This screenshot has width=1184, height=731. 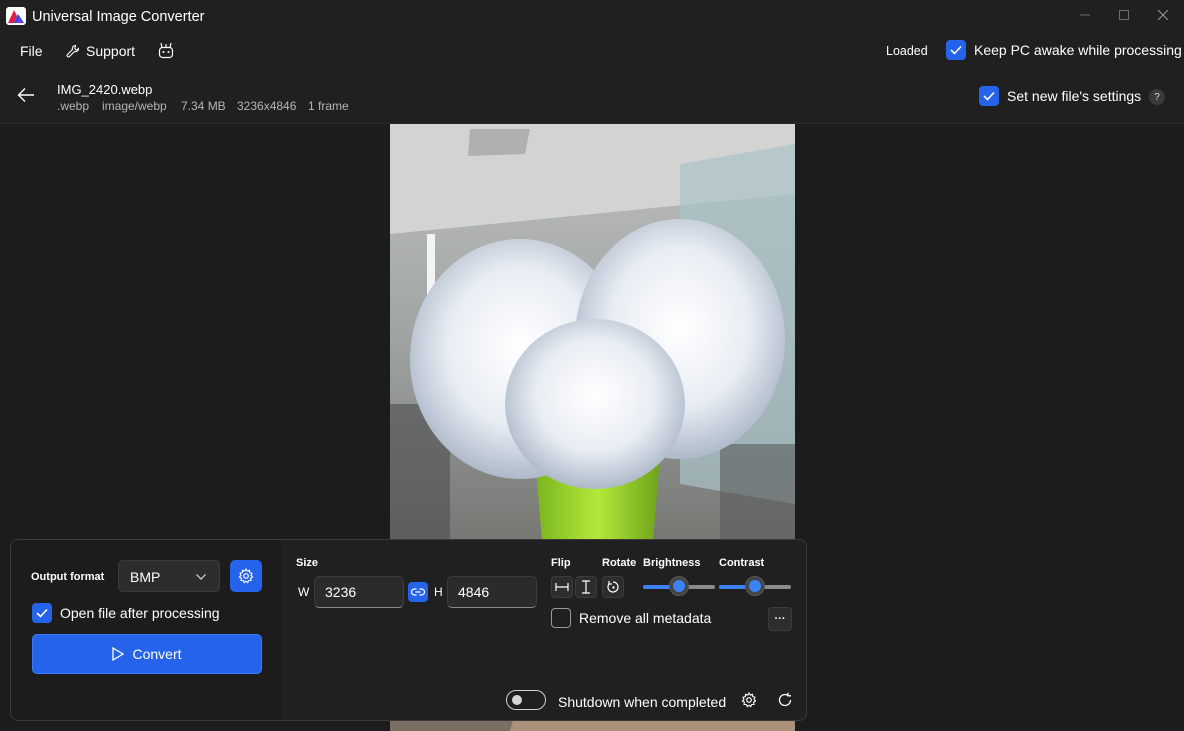 I want to click on refresh-icon, so click(x=785, y=700).